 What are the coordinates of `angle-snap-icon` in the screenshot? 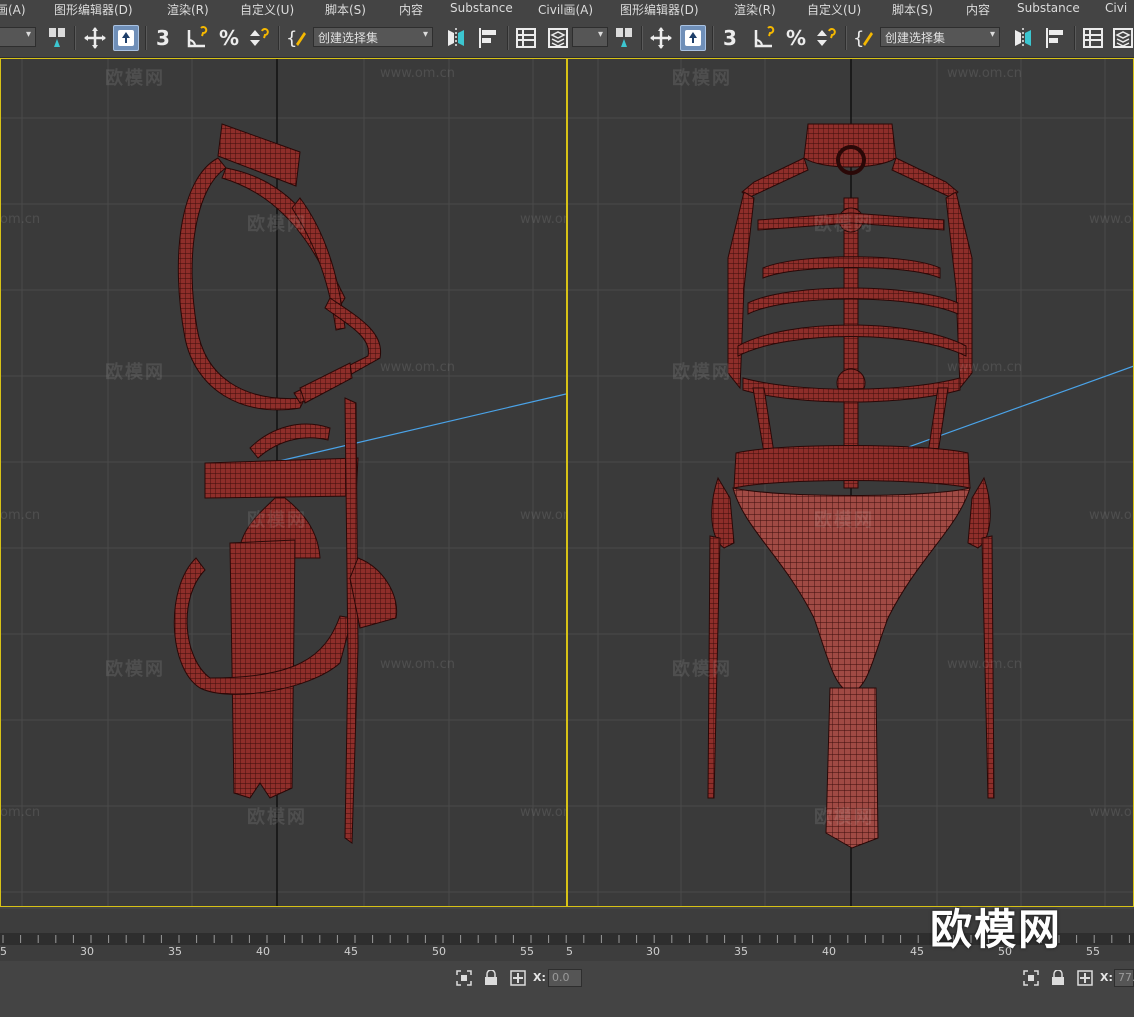 It's located at (197, 38).